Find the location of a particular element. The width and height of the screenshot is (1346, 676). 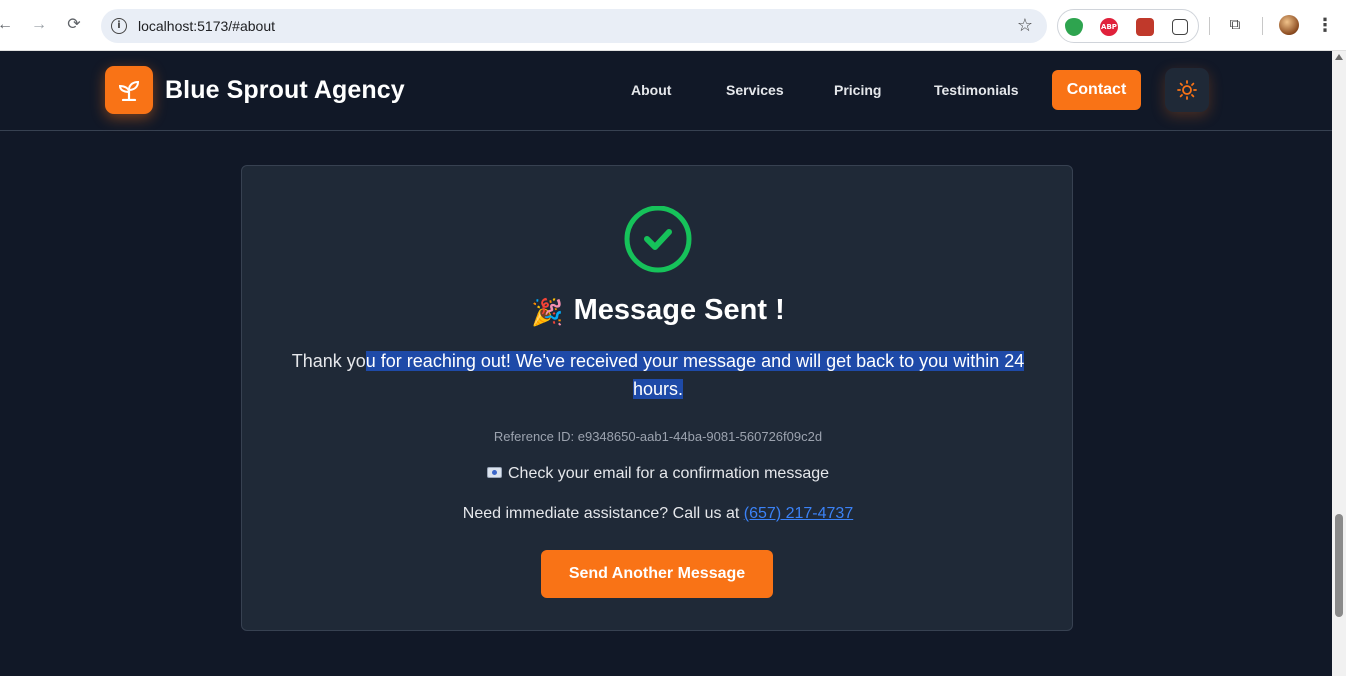

send-another-message-button: Send Another Message is located at coordinates (657, 574).